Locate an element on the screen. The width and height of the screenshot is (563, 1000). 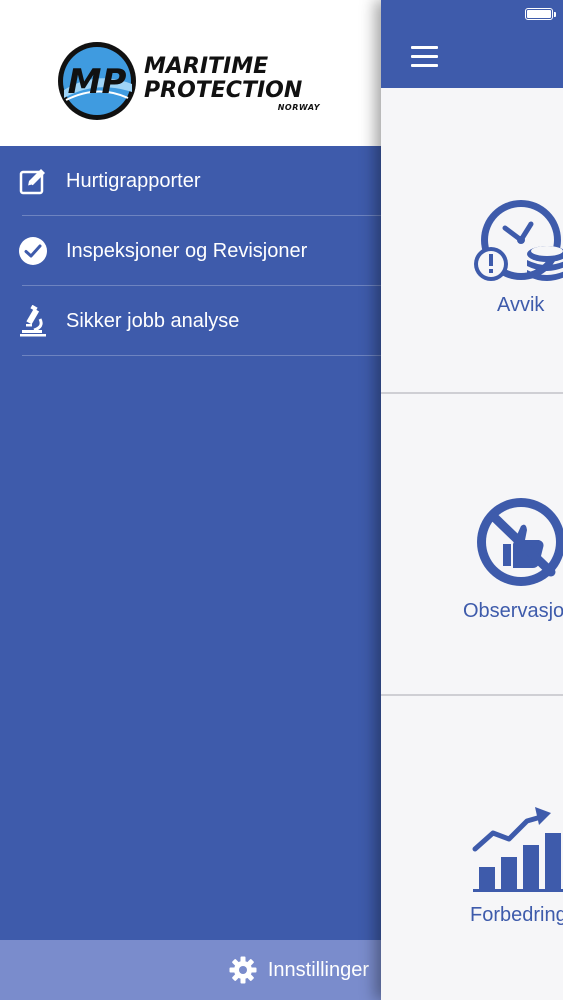
battery-icon is located at coordinates (540, 14).